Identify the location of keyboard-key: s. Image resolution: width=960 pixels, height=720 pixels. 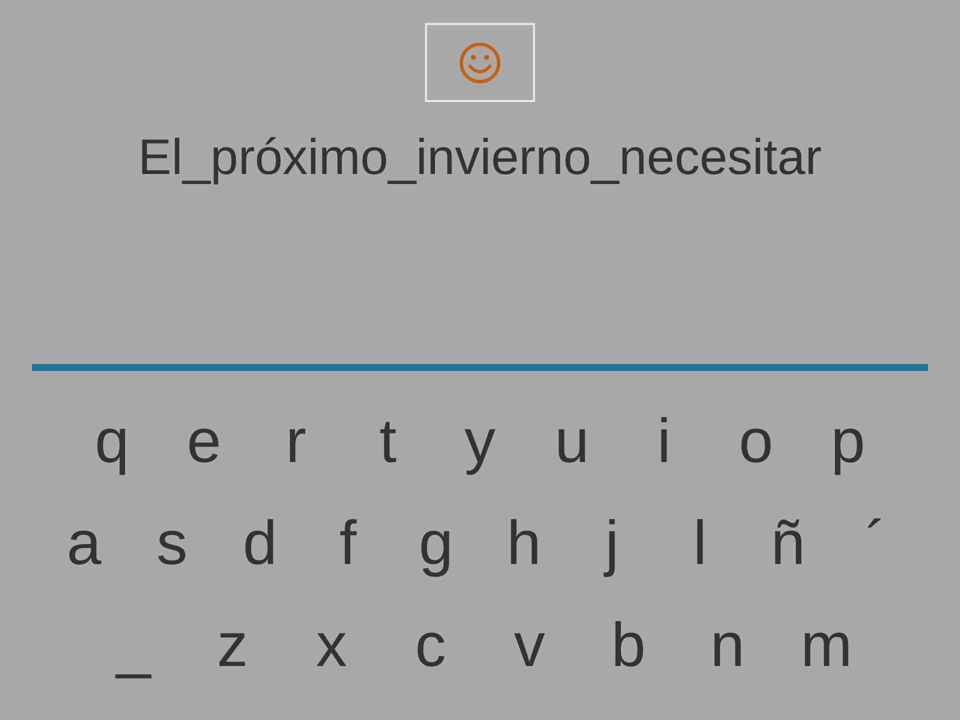
(172, 544).